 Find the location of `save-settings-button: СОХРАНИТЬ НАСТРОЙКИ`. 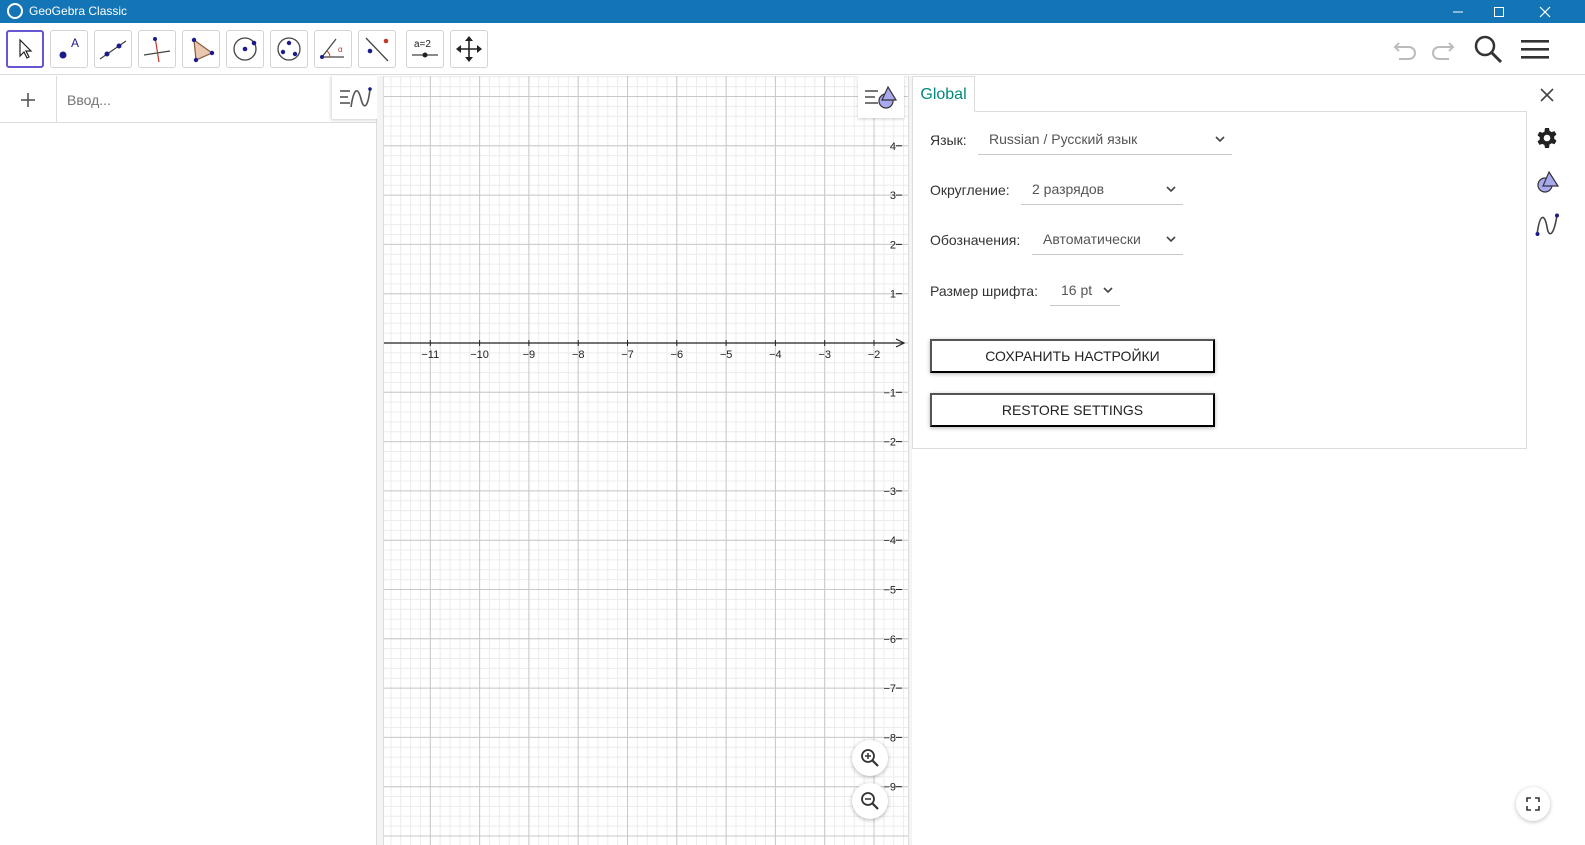

save-settings-button: СОХРАНИТЬ НАСТРОЙКИ is located at coordinates (1072, 356).